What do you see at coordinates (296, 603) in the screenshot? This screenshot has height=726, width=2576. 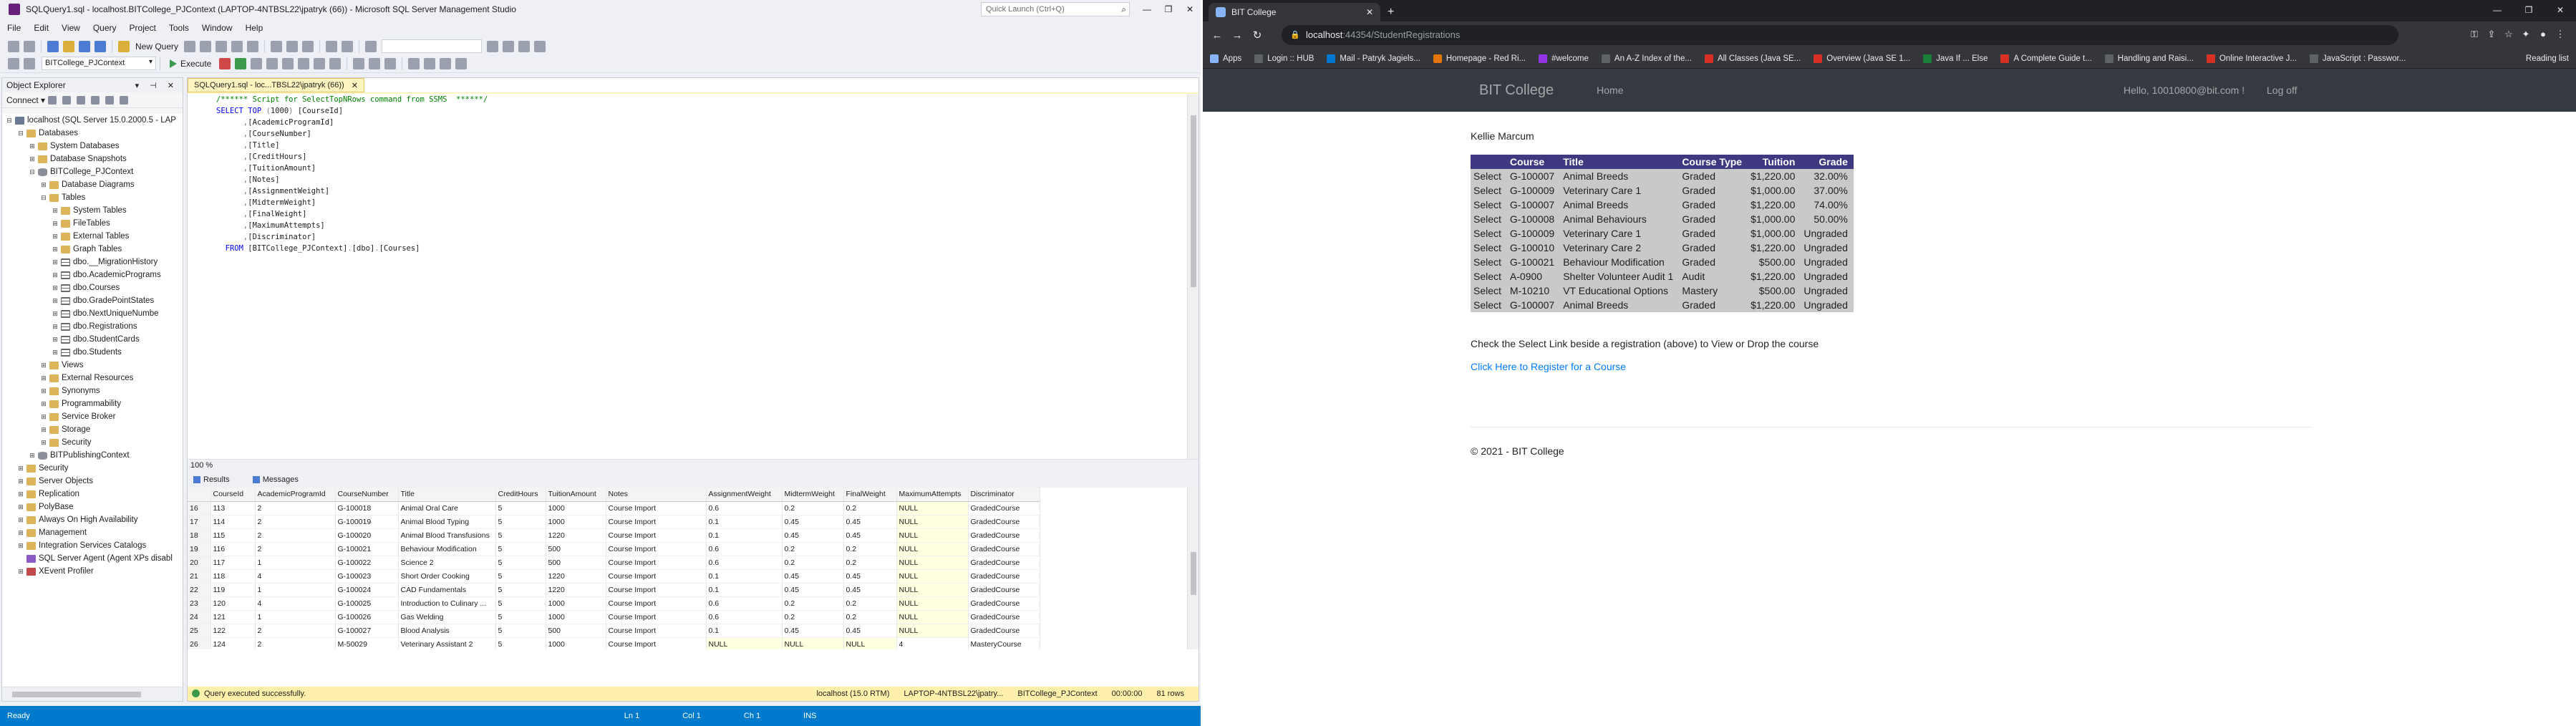 I see `grid-cell: 4` at bounding box center [296, 603].